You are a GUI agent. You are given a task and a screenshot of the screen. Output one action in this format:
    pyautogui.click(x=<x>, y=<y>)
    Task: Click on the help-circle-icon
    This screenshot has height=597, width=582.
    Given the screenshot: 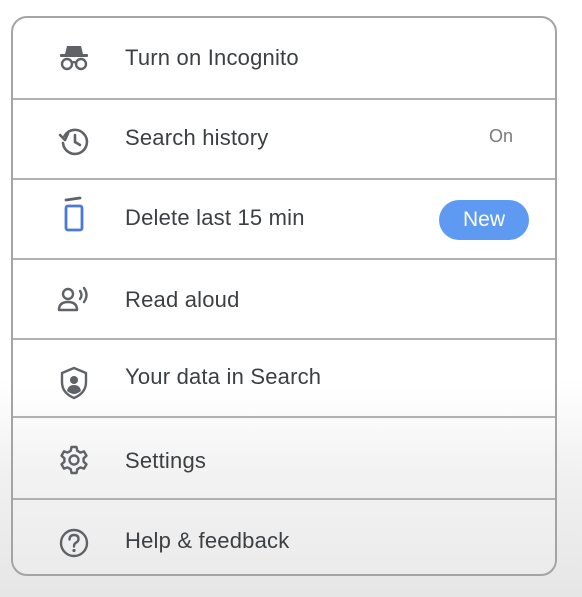 What is the action you would take?
    pyautogui.click(x=74, y=543)
    